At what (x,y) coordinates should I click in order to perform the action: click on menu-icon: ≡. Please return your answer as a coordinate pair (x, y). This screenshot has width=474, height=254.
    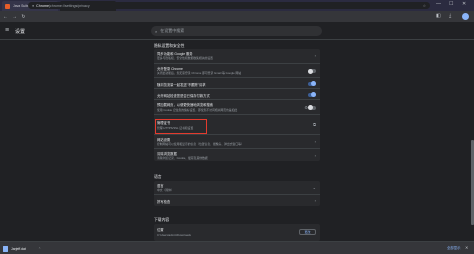
    Looking at the image, I should click on (7, 30).